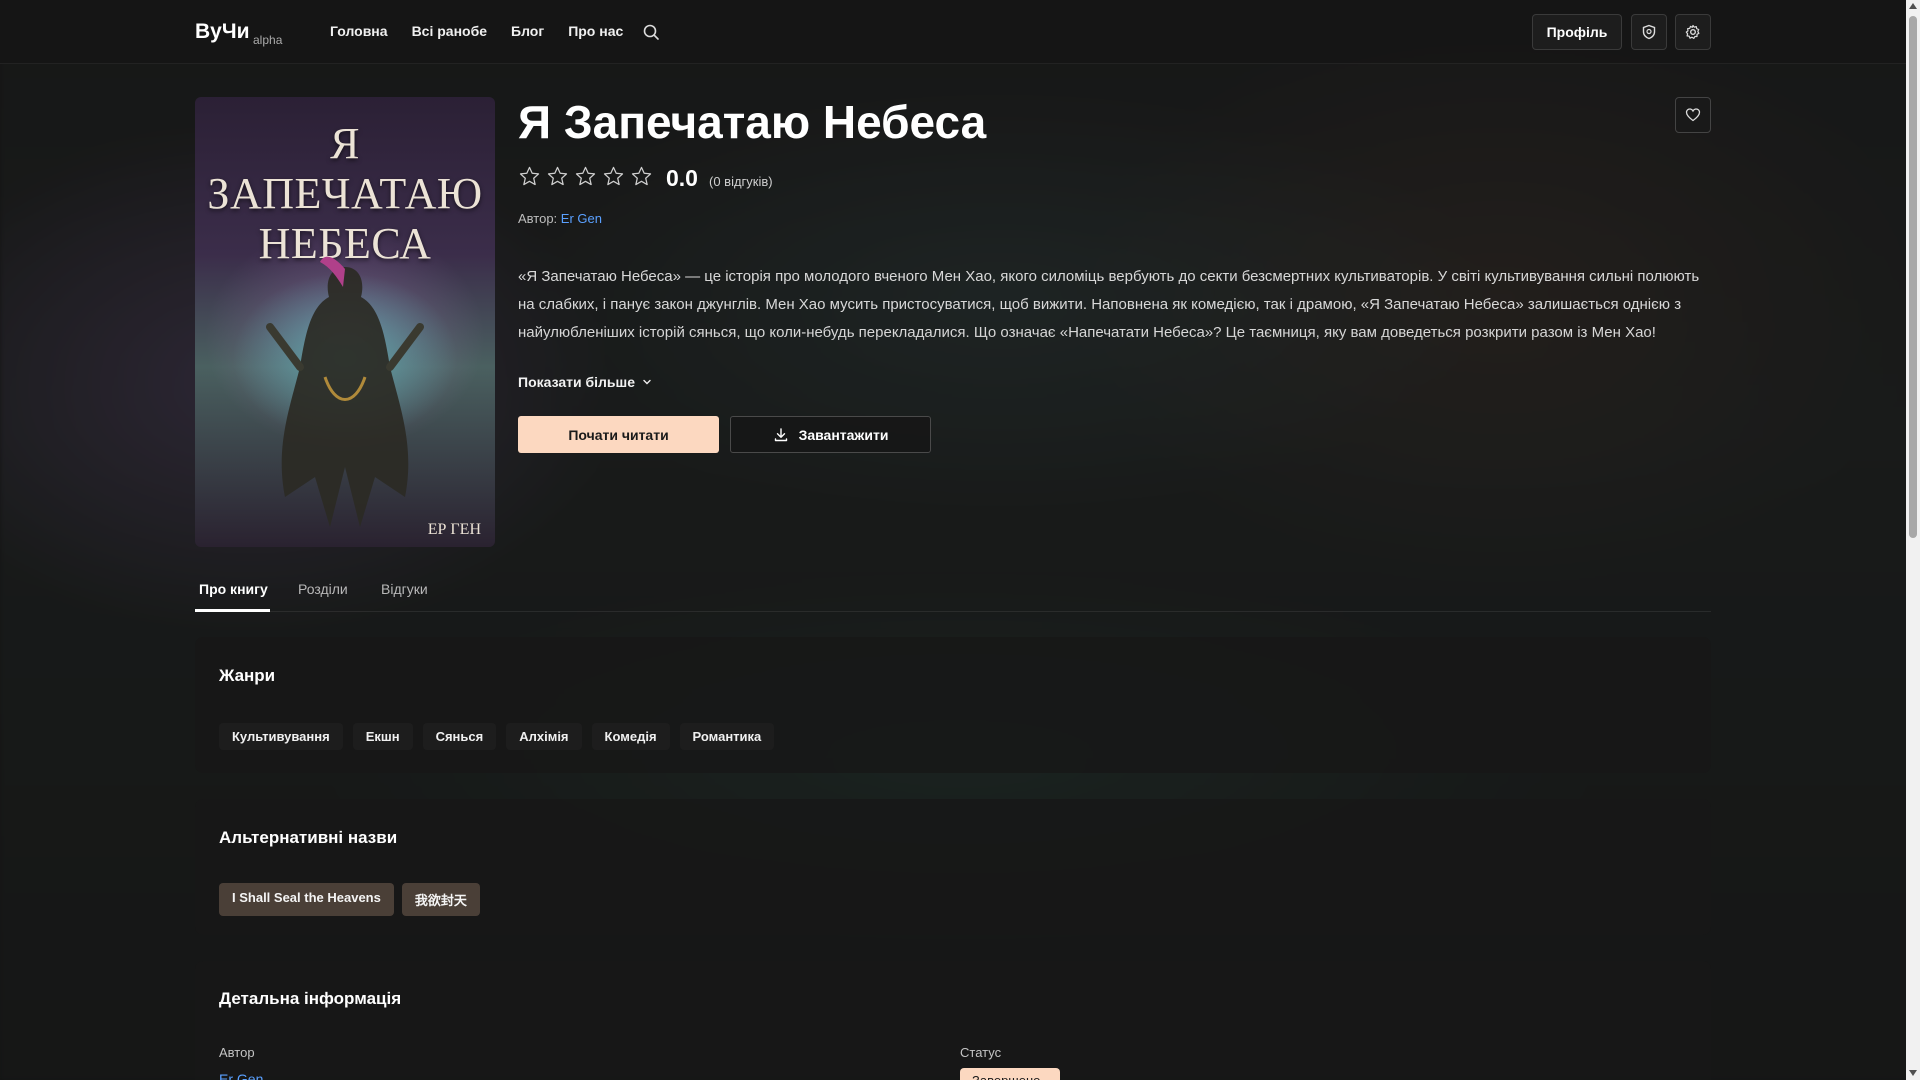 Image resolution: width=1920 pixels, height=1080 pixels. I want to click on active-tab-indicator, so click(232, 610).